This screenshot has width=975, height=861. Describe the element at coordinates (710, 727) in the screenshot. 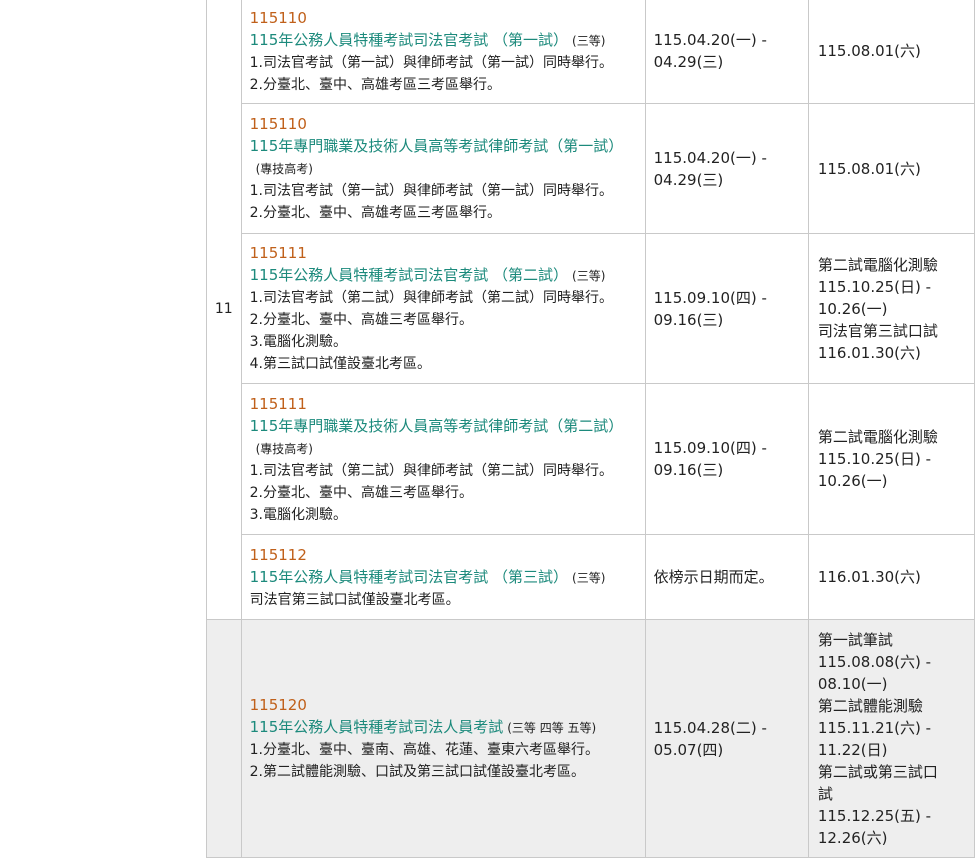

I see `exam-date-line: 115.04.28(二) -` at that location.